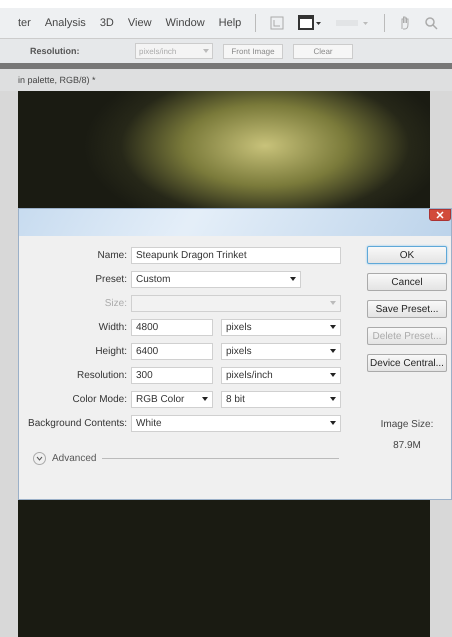  Describe the element at coordinates (216, 279) in the screenshot. I see `dropdown: Custom` at that location.